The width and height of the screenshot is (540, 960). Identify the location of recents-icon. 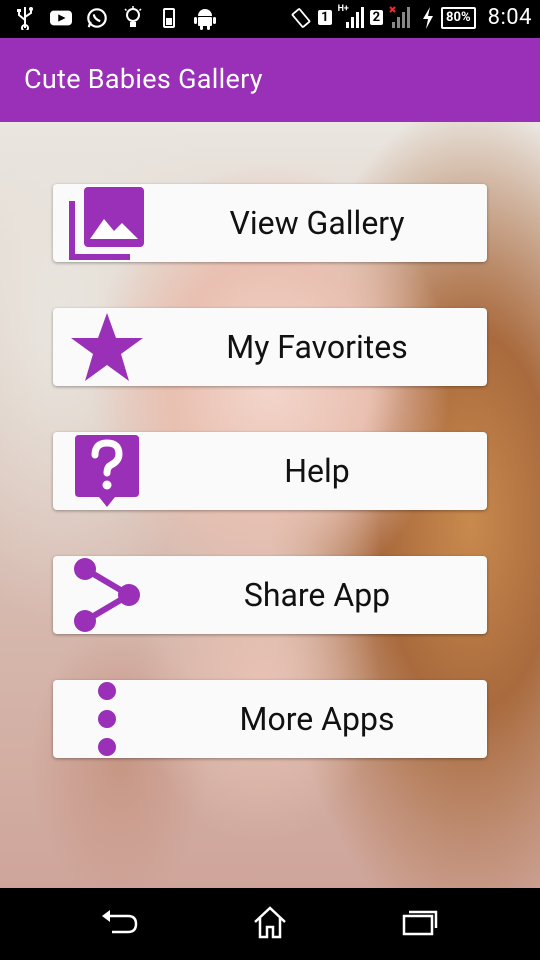
(420, 924).